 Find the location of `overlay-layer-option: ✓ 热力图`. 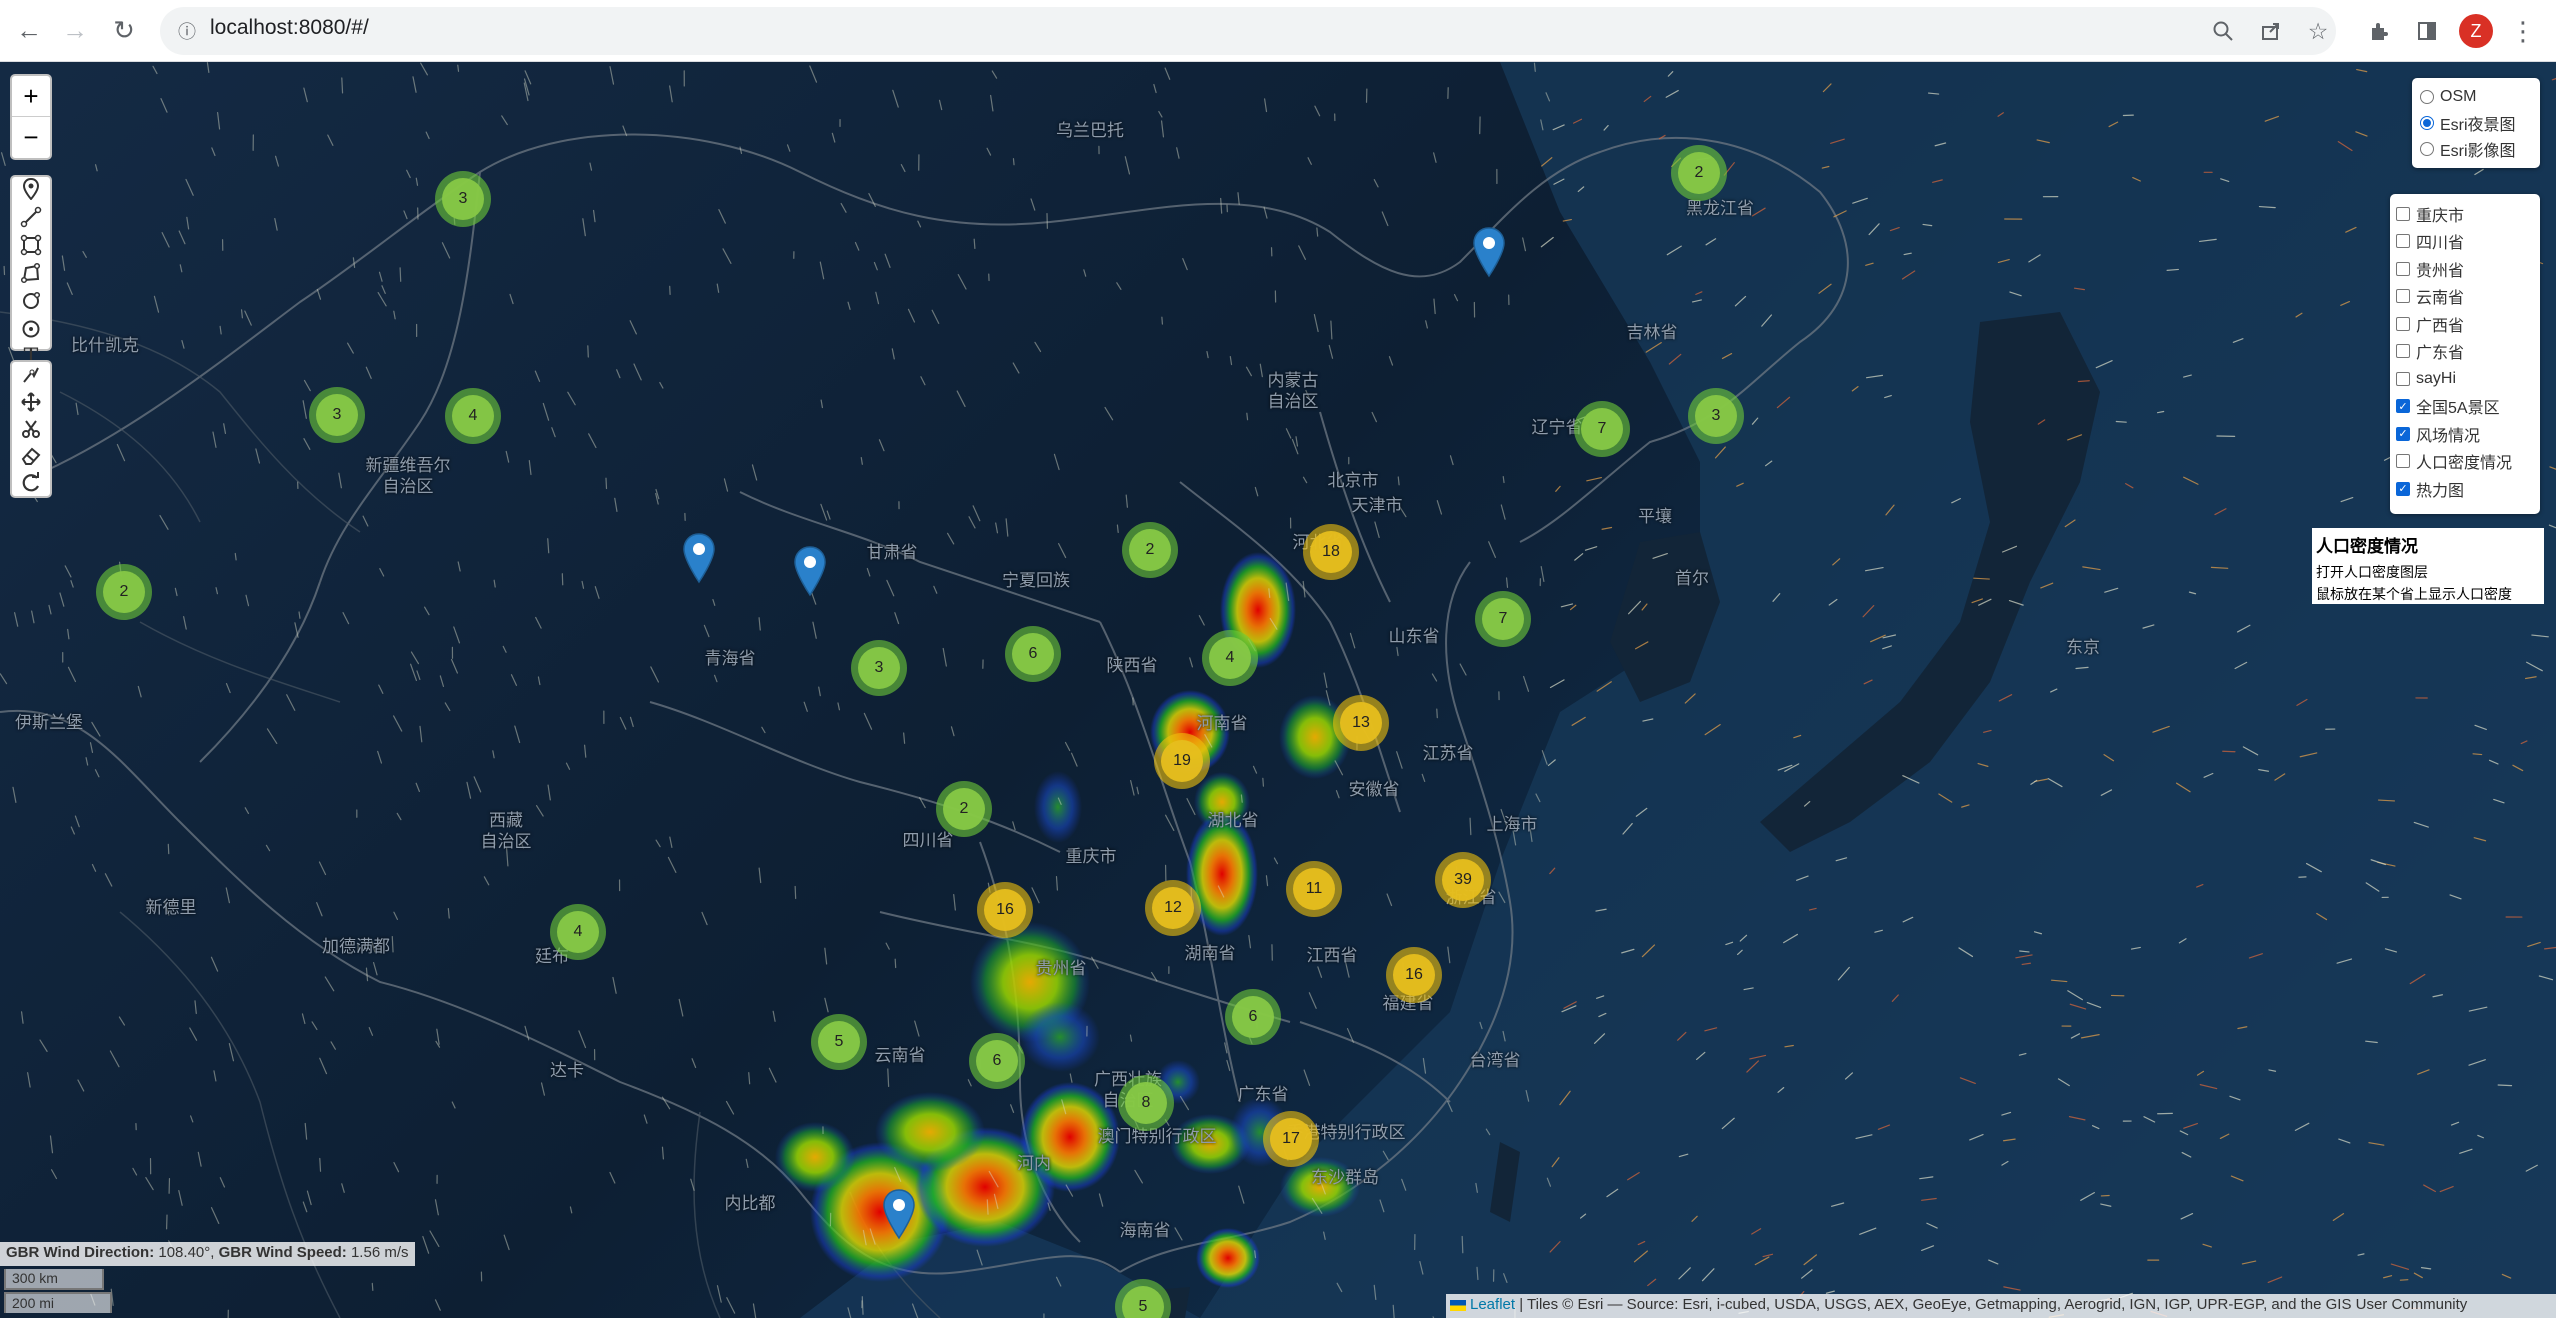

overlay-layer-option: ✓ 热力图 is located at coordinates (2465, 489).